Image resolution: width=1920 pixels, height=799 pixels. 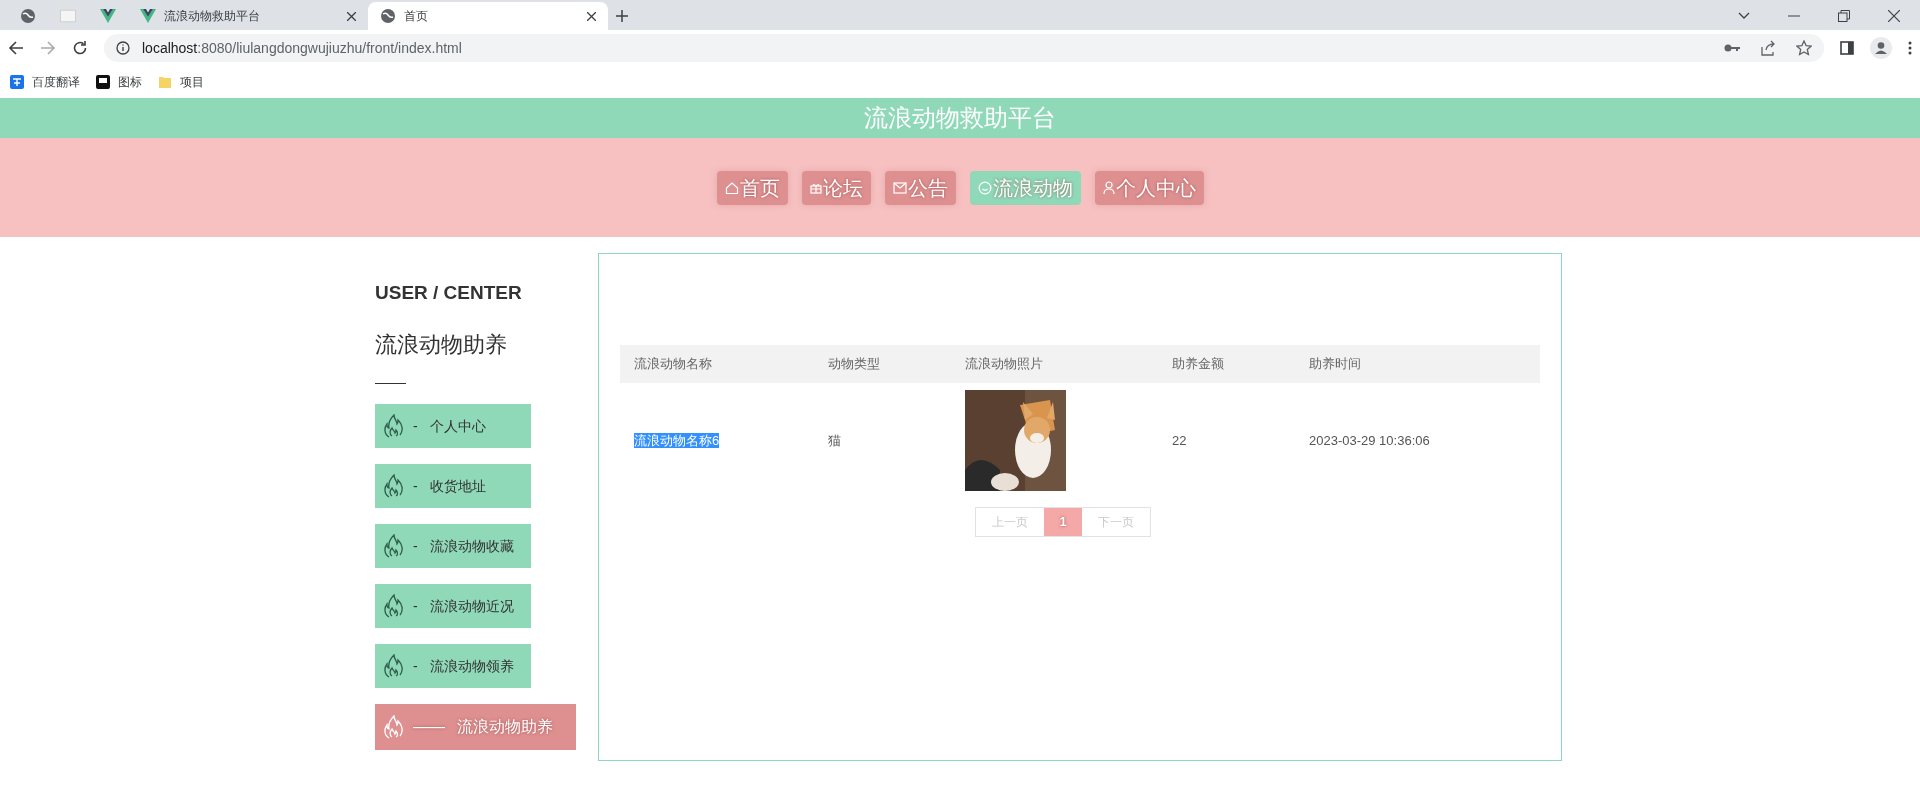 I want to click on page-icon, so click(x=68, y=16).